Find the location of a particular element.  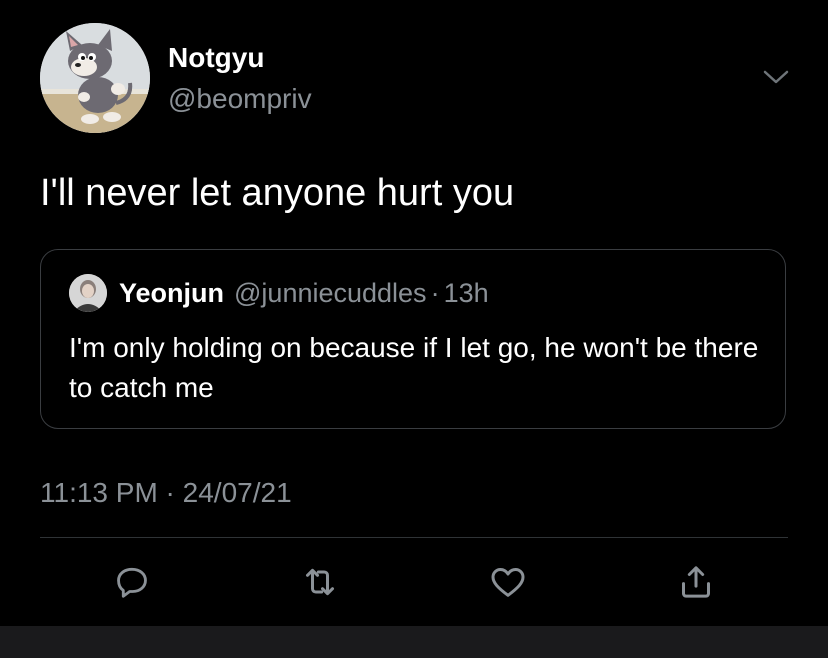

share-icon is located at coordinates (696, 582).